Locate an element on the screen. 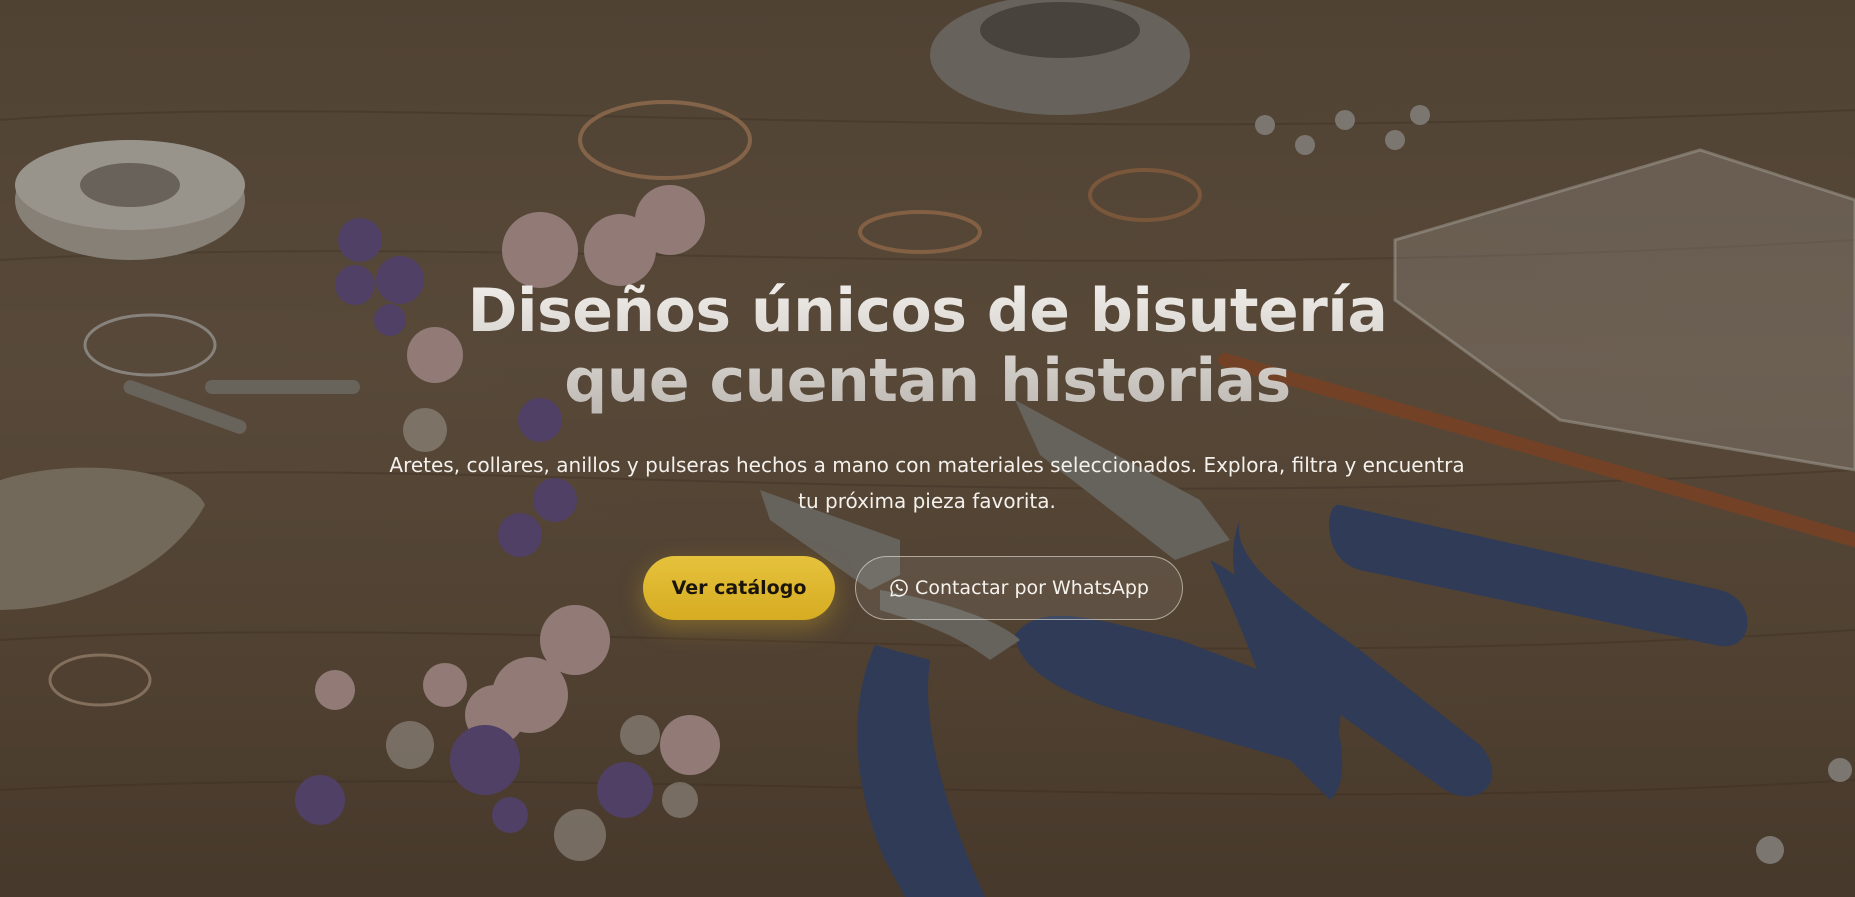  whatsapp-contact-button: Contactar por WhatsApp is located at coordinates (1019, 588).